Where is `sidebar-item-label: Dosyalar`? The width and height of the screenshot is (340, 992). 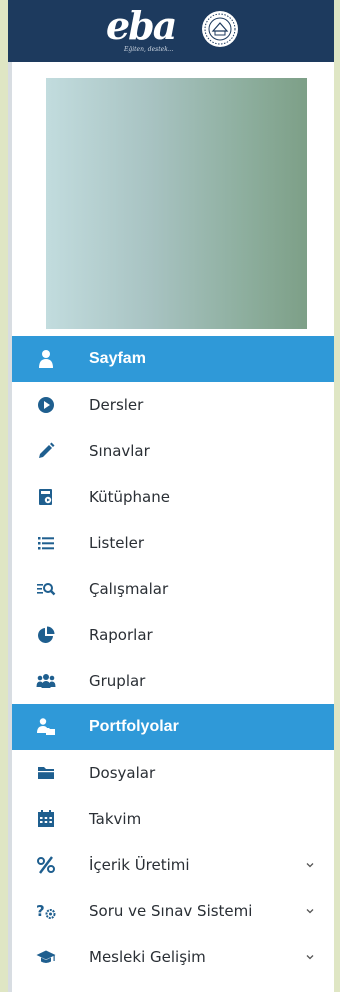 sidebar-item-label: Dosyalar is located at coordinates (122, 773).